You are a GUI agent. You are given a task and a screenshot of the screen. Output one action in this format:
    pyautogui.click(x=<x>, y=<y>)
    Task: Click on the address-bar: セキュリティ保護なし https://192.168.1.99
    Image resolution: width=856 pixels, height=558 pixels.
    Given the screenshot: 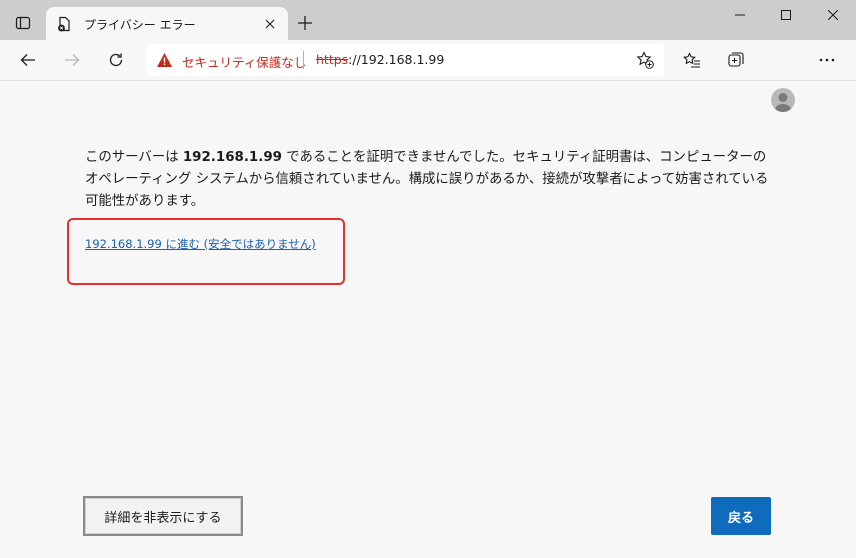 What is the action you would take?
    pyautogui.click(x=405, y=60)
    